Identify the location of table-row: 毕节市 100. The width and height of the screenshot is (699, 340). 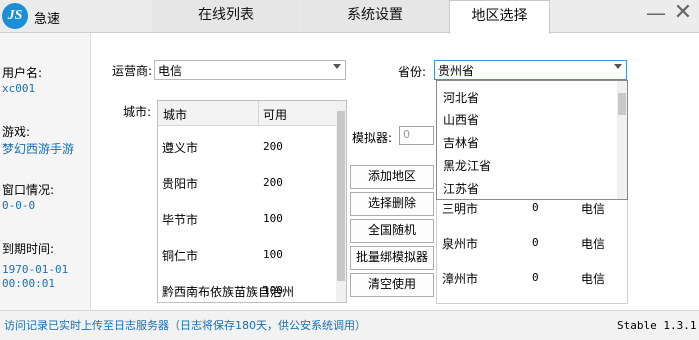
(248, 218).